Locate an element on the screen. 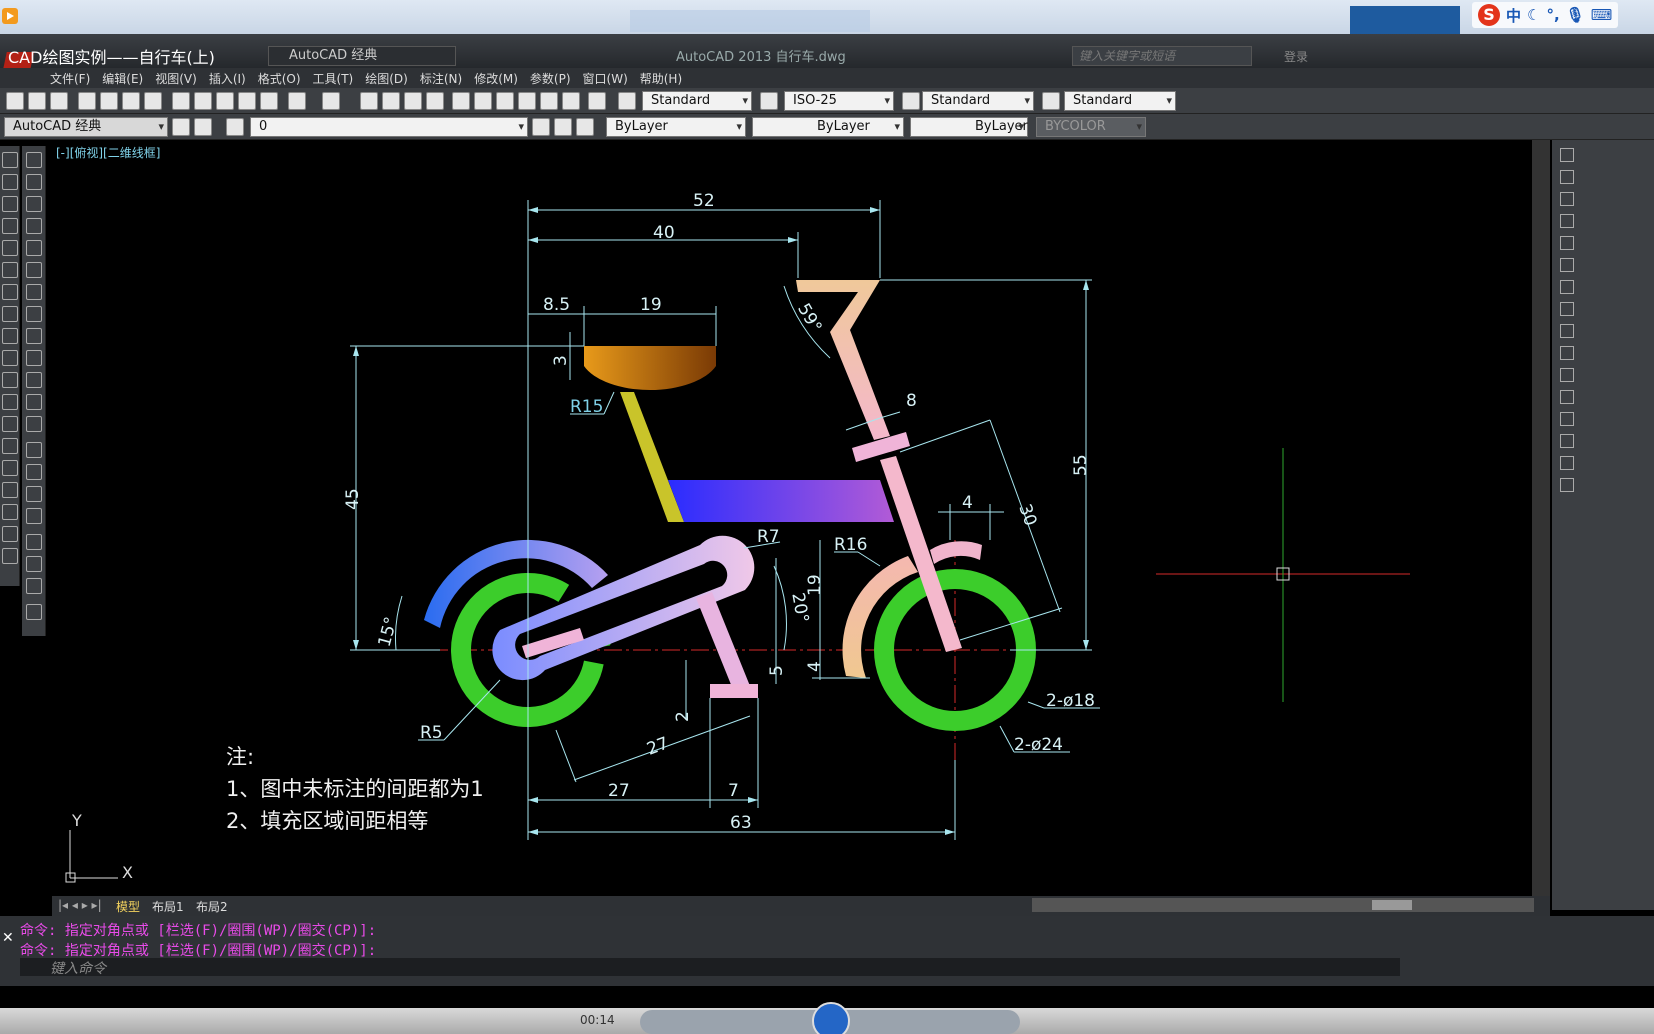  pause-icon is located at coordinates (831, 1018).